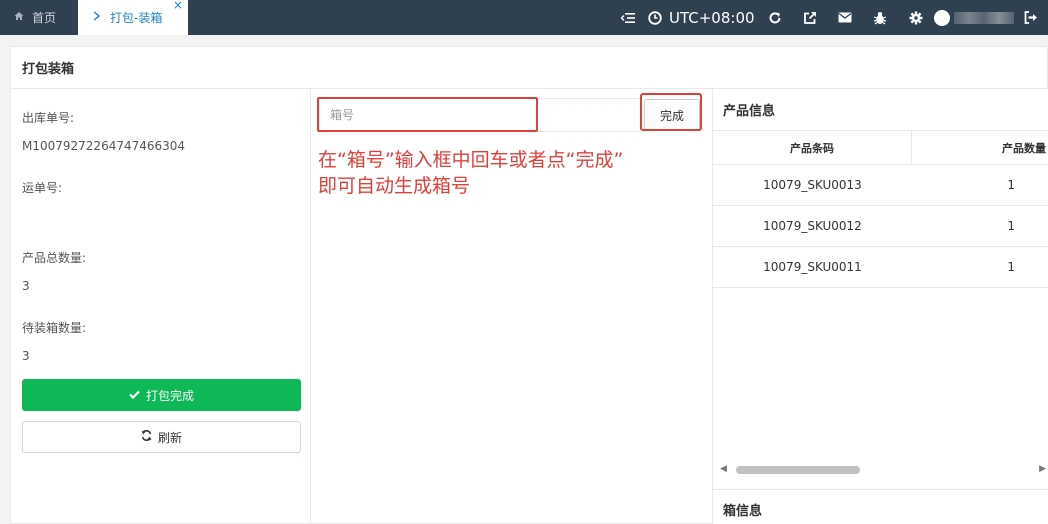 The image size is (1048, 524). Describe the element at coordinates (169, 395) in the screenshot. I see `pack-complete-label: 打包完成` at that location.